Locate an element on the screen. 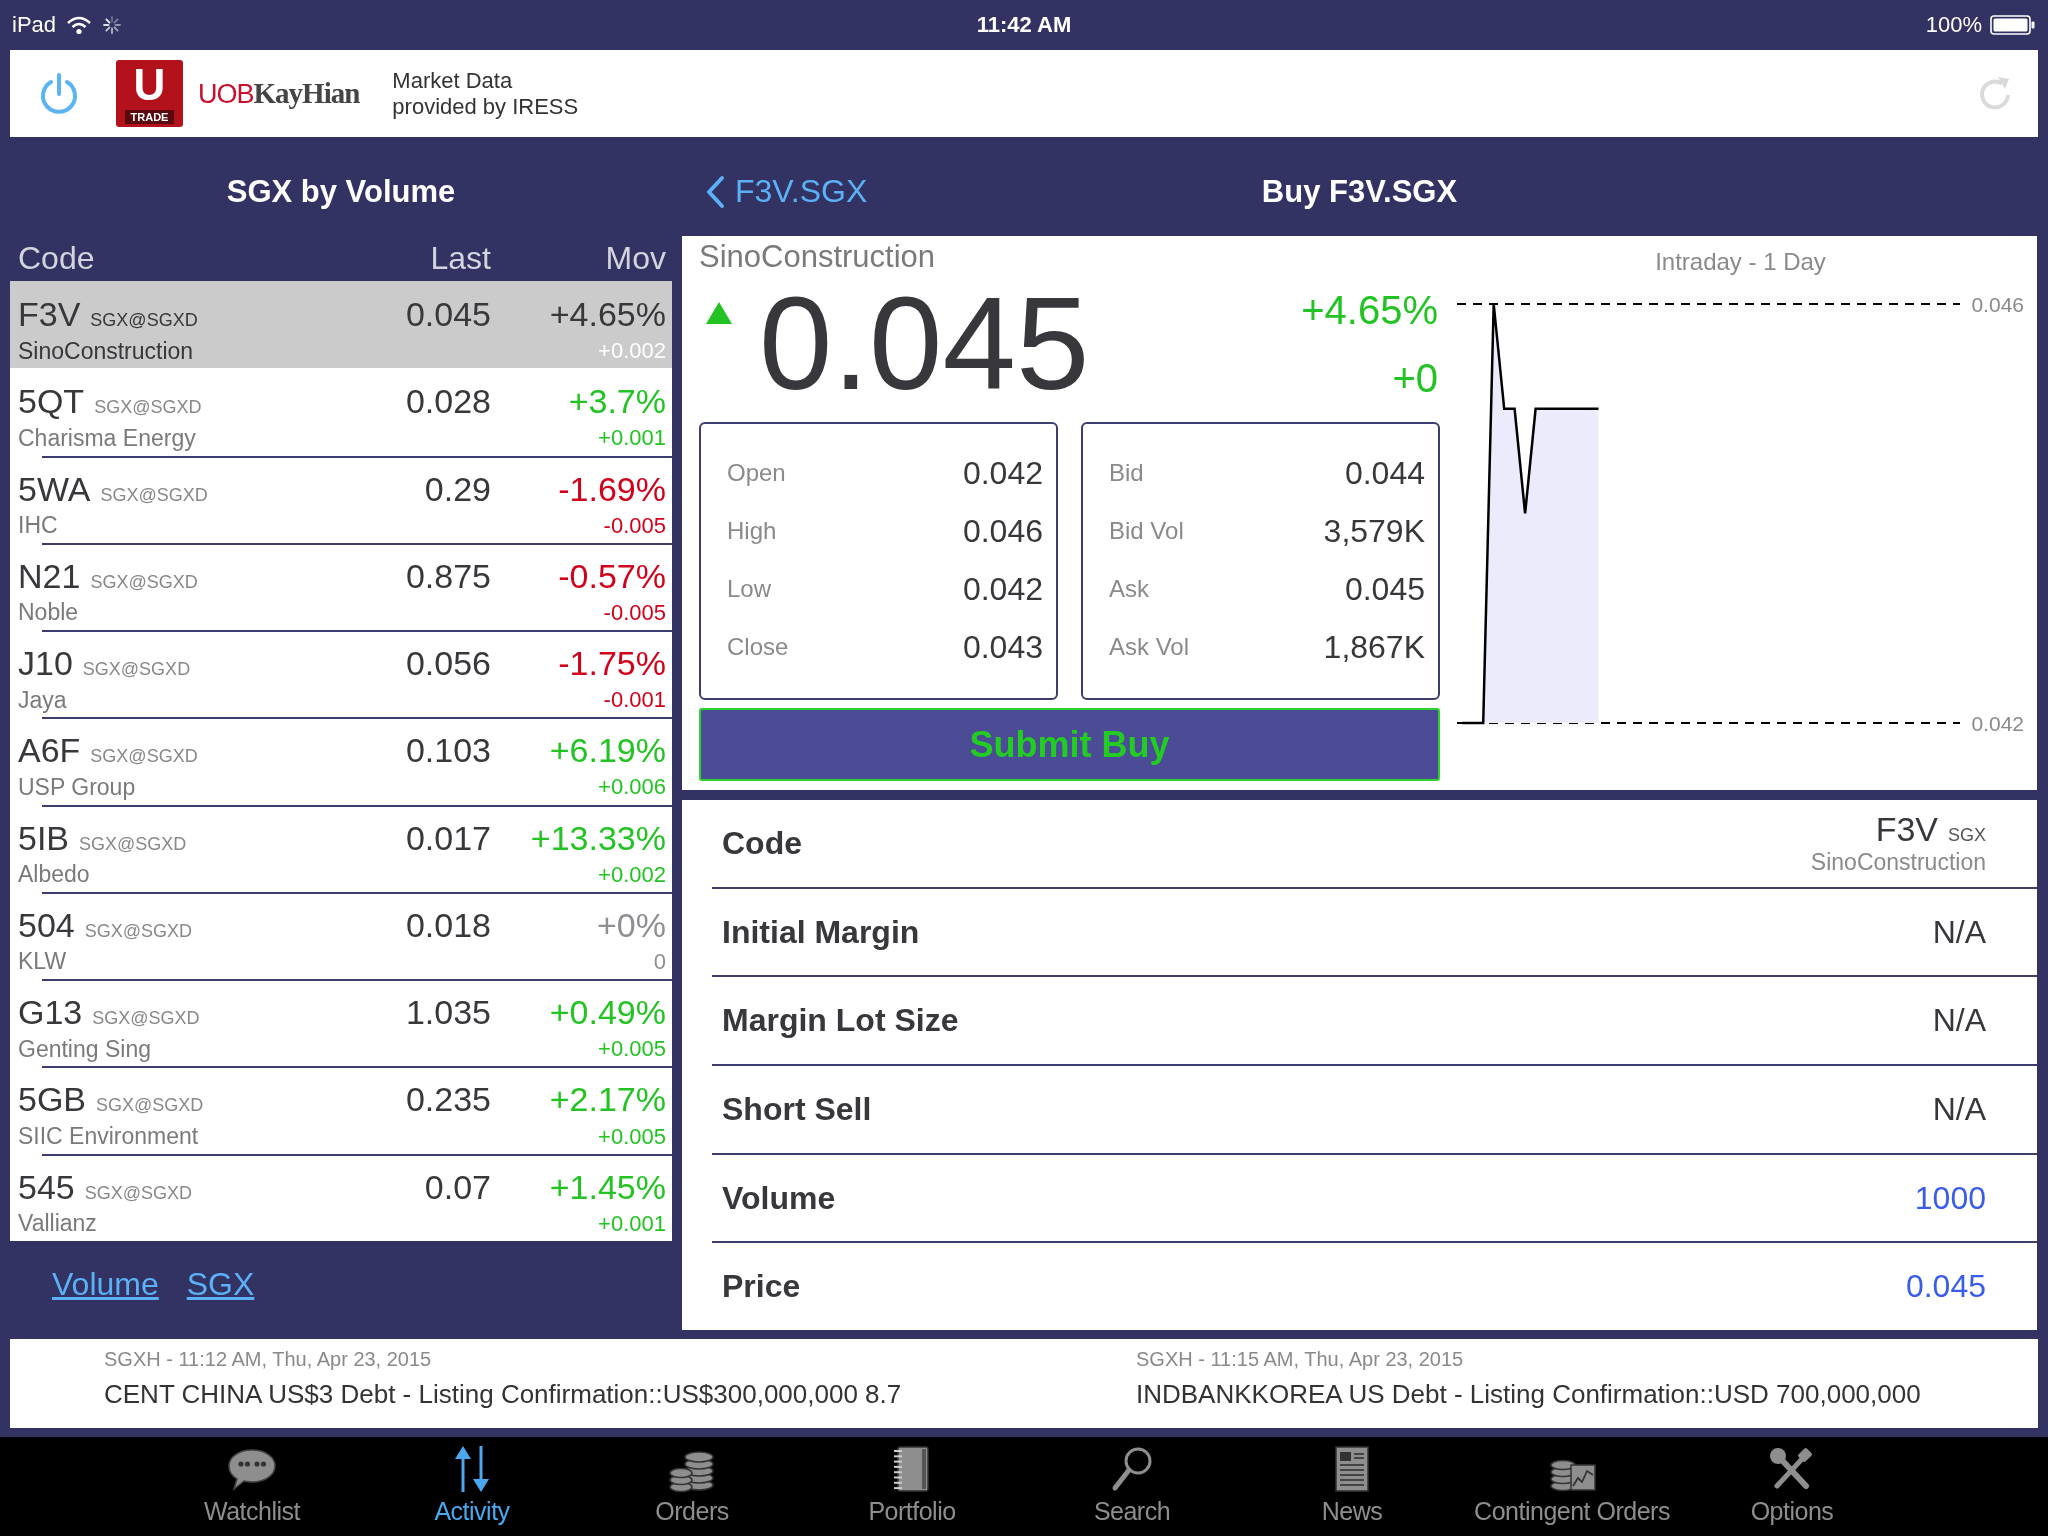 This screenshot has width=2048, height=1536. company-name: KLW is located at coordinates (42, 962).